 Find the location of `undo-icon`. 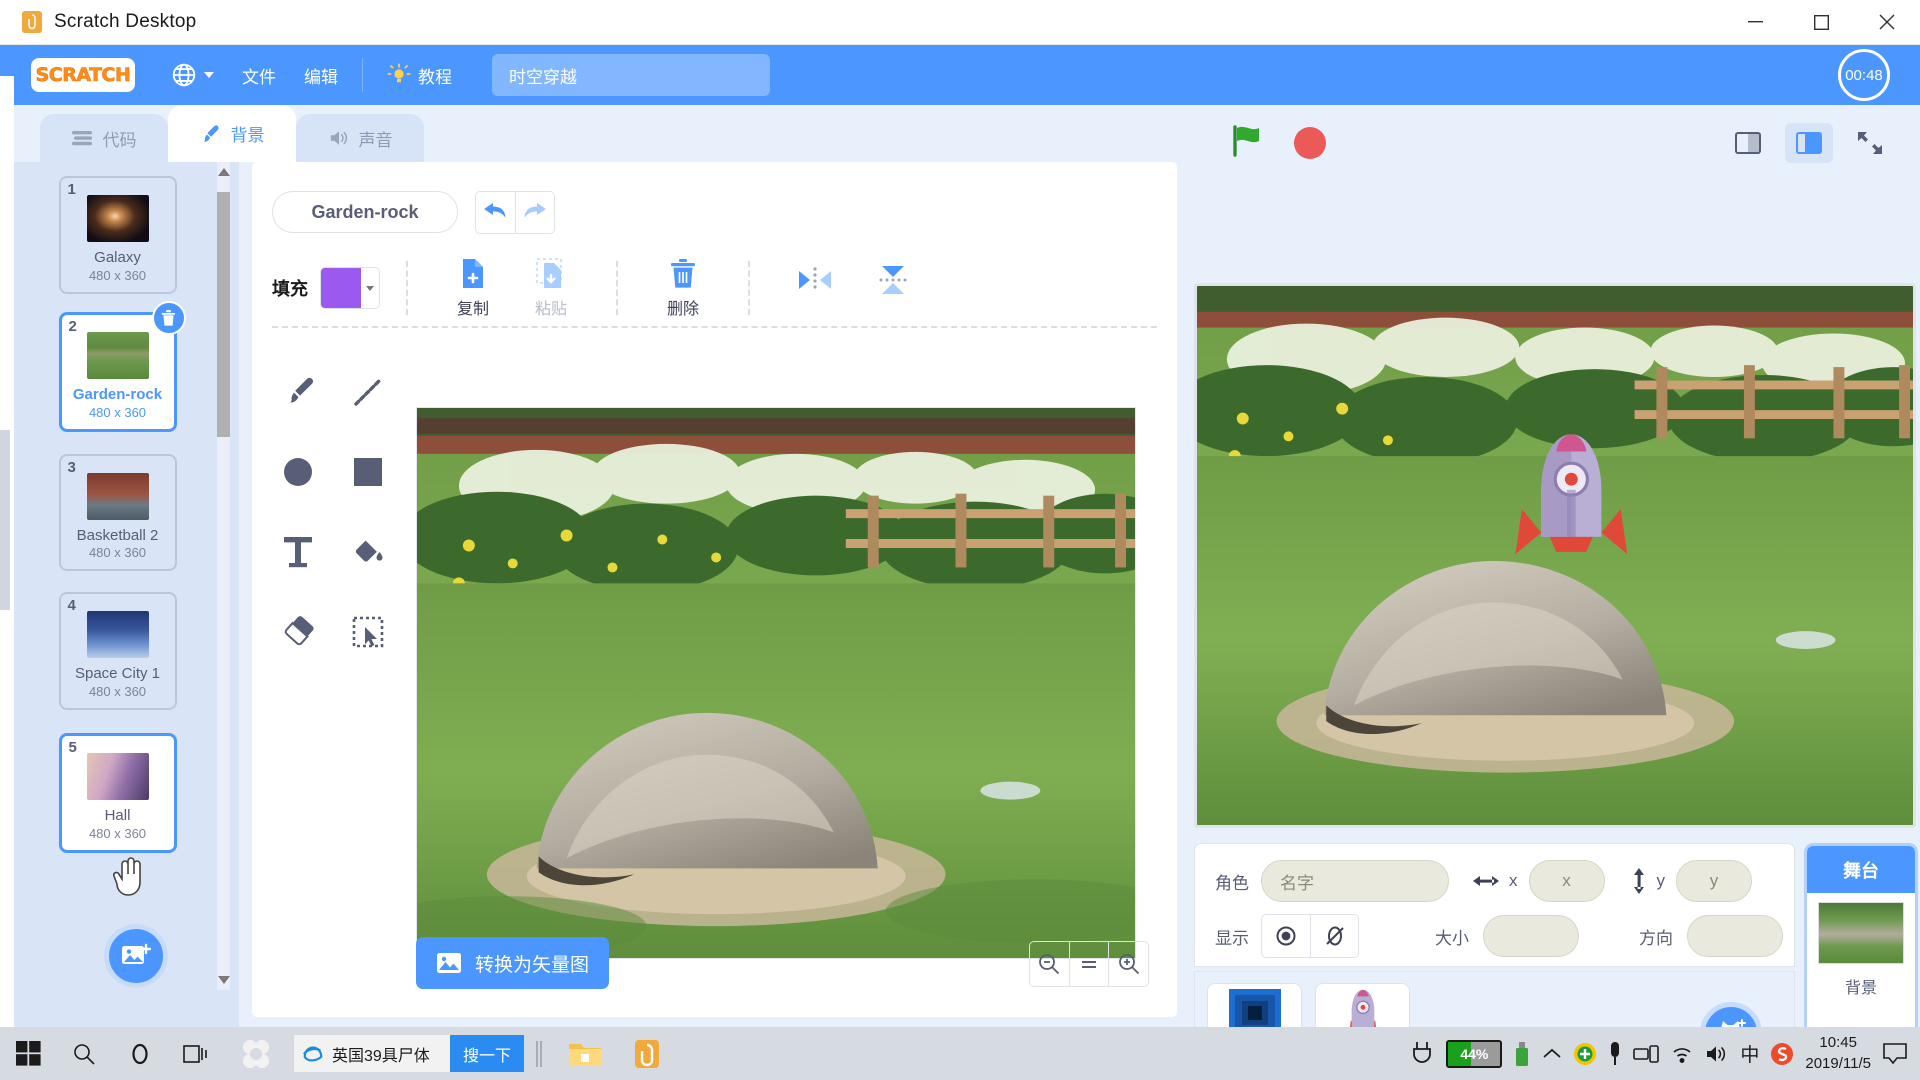

undo-icon is located at coordinates (494, 210).